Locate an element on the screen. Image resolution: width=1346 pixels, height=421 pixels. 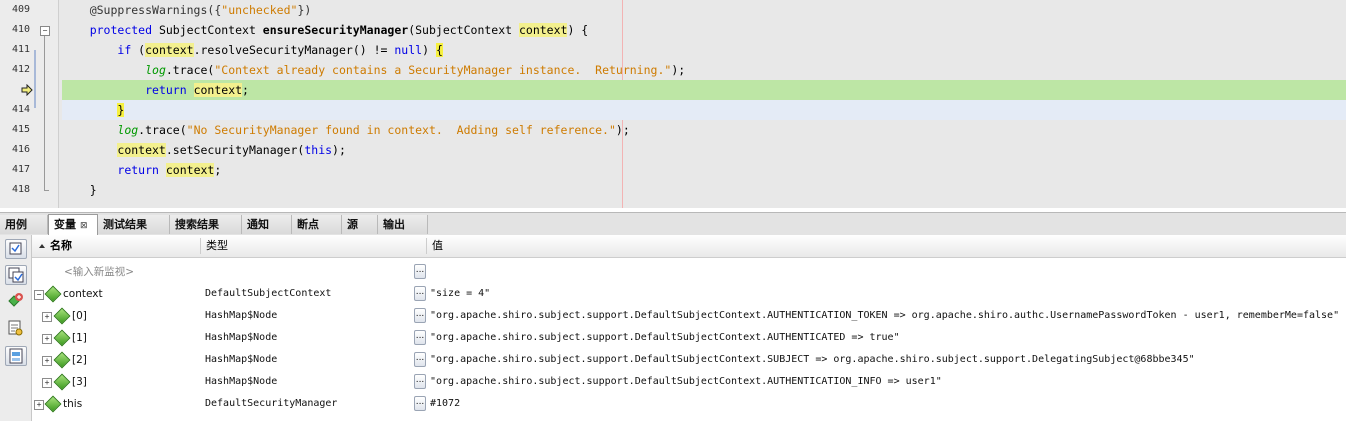
line-number: 417 is located at coordinates (20, 169).